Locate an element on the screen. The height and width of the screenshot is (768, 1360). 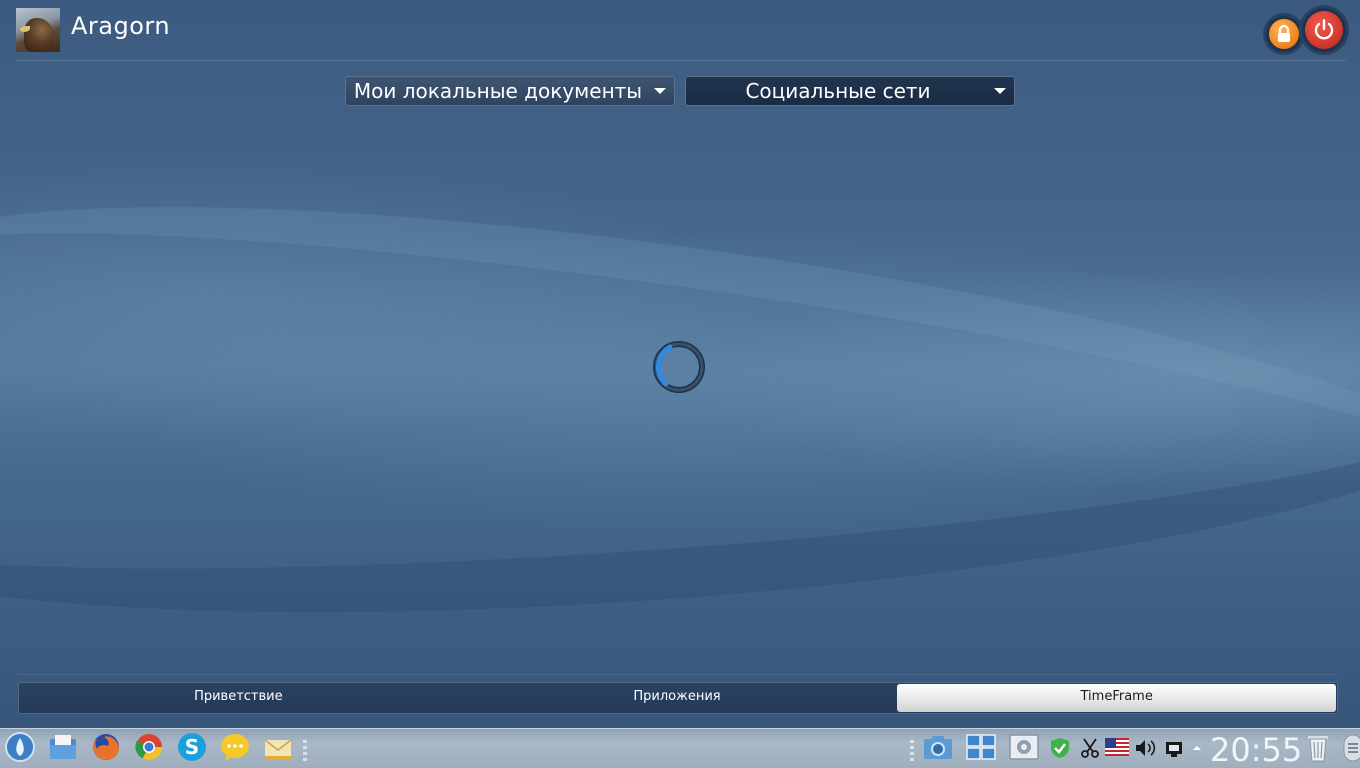
tab-timeframe: TimeFrame is located at coordinates (1117, 698).